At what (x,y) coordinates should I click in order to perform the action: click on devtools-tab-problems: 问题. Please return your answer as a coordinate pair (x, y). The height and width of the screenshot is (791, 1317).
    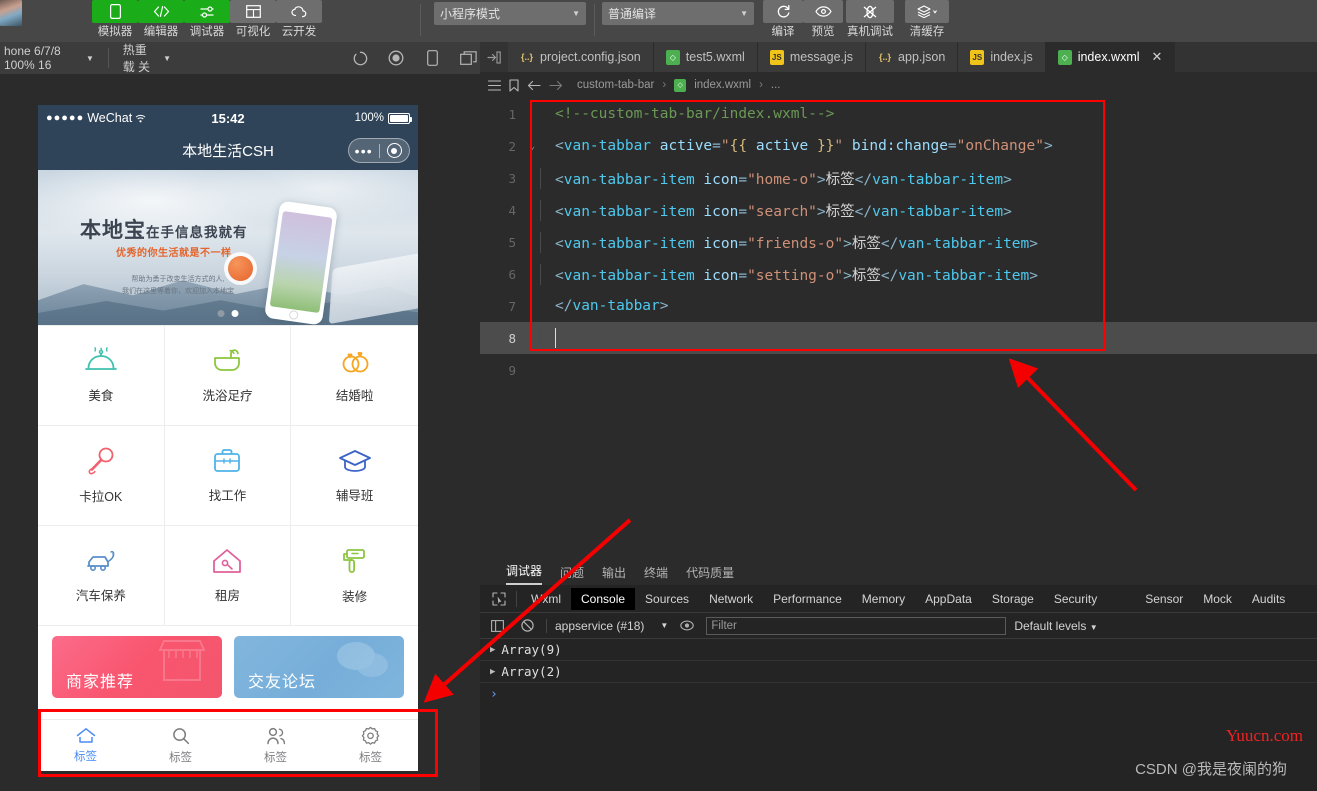
    Looking at the image, I should click on (572, 574).